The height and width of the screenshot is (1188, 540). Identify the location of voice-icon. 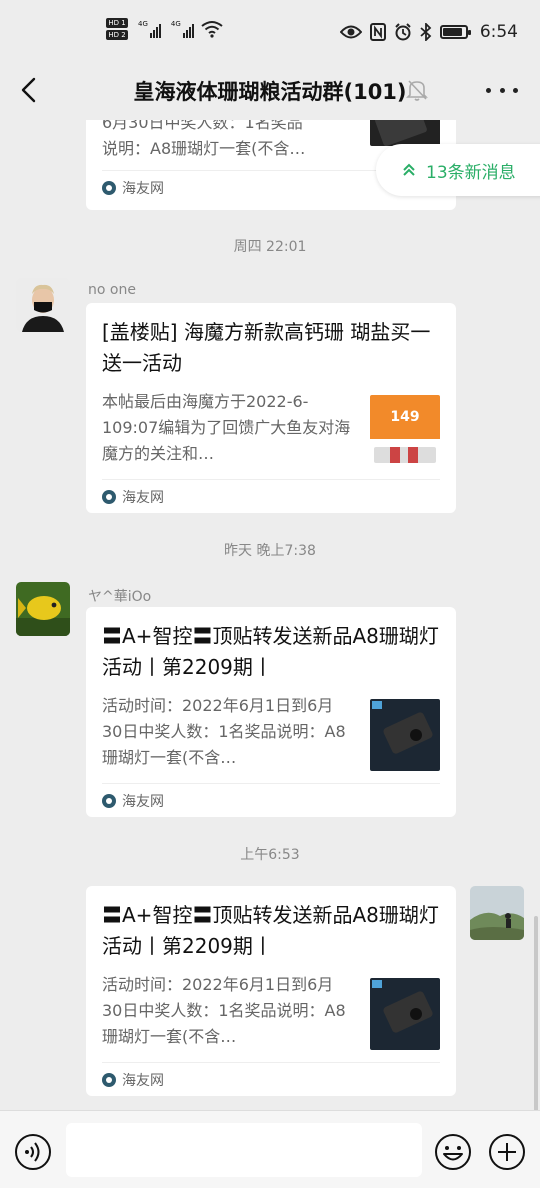
(33, 1152).